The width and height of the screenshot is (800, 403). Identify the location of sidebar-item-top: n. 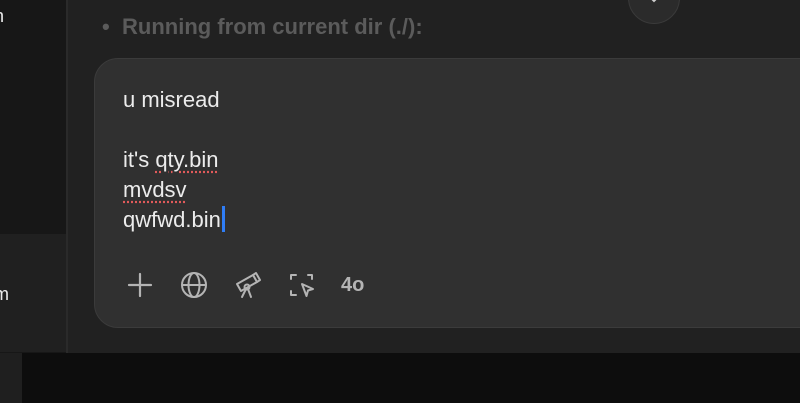
(33, 21).